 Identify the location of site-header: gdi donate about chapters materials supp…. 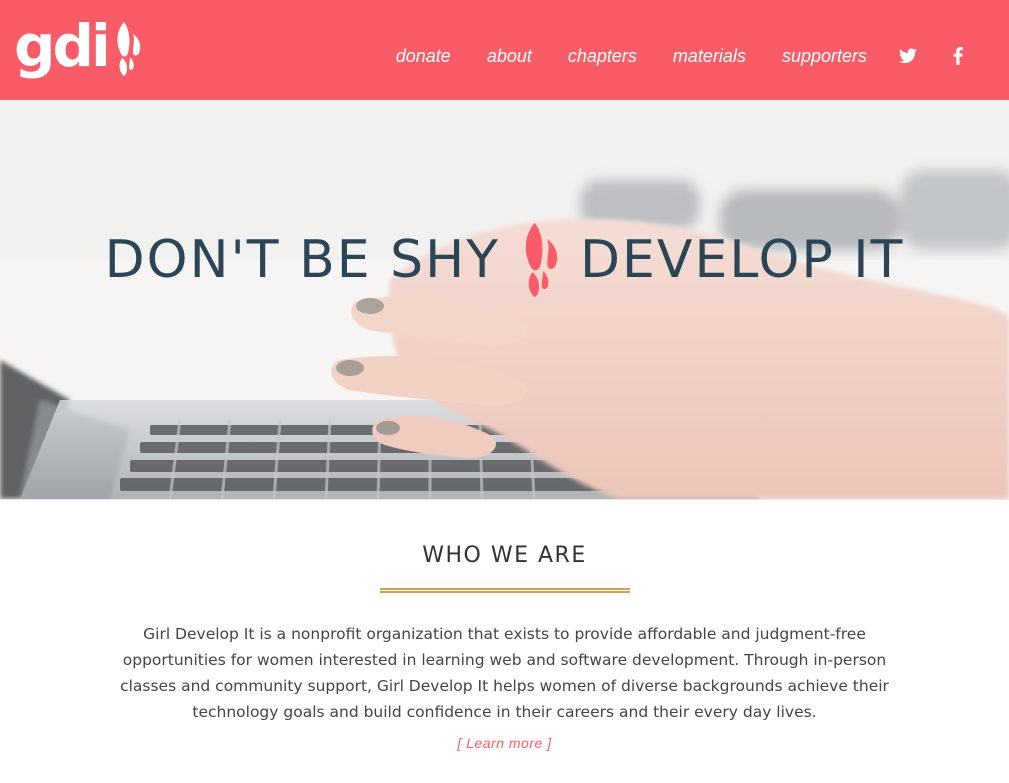
(504, 50).